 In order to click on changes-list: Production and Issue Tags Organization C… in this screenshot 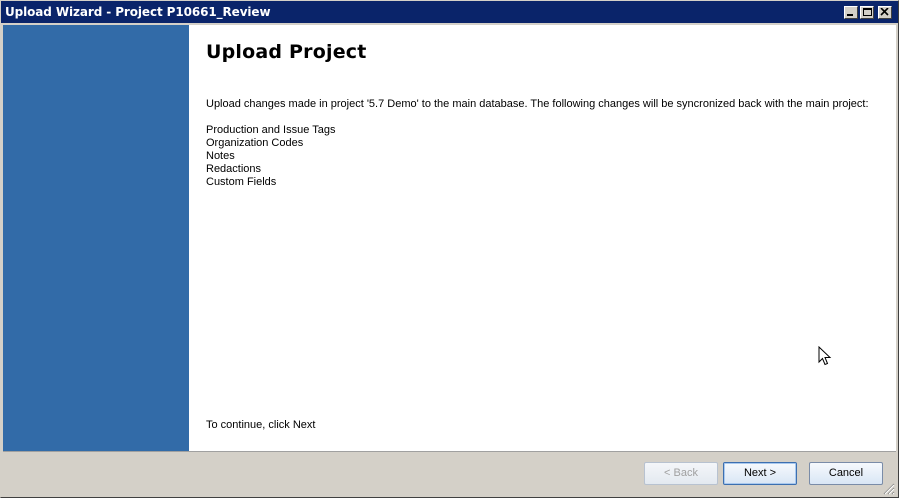, I will do `click(270, 156)`.